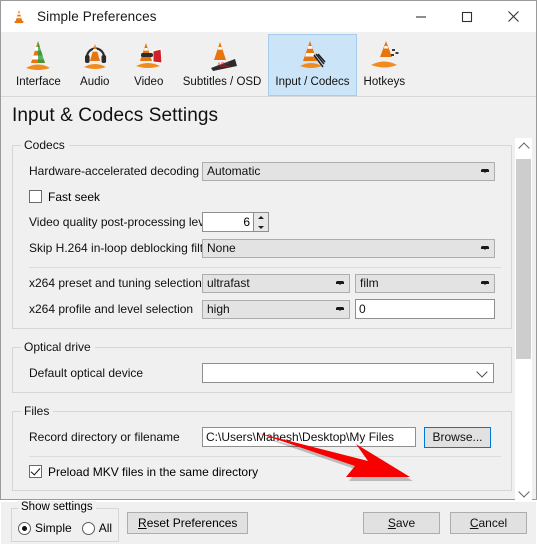  What do you see at coordinates (38, 56) in the screenshot?
I see `vlc-cone-interface-icon` at bounding box center [38, 56].